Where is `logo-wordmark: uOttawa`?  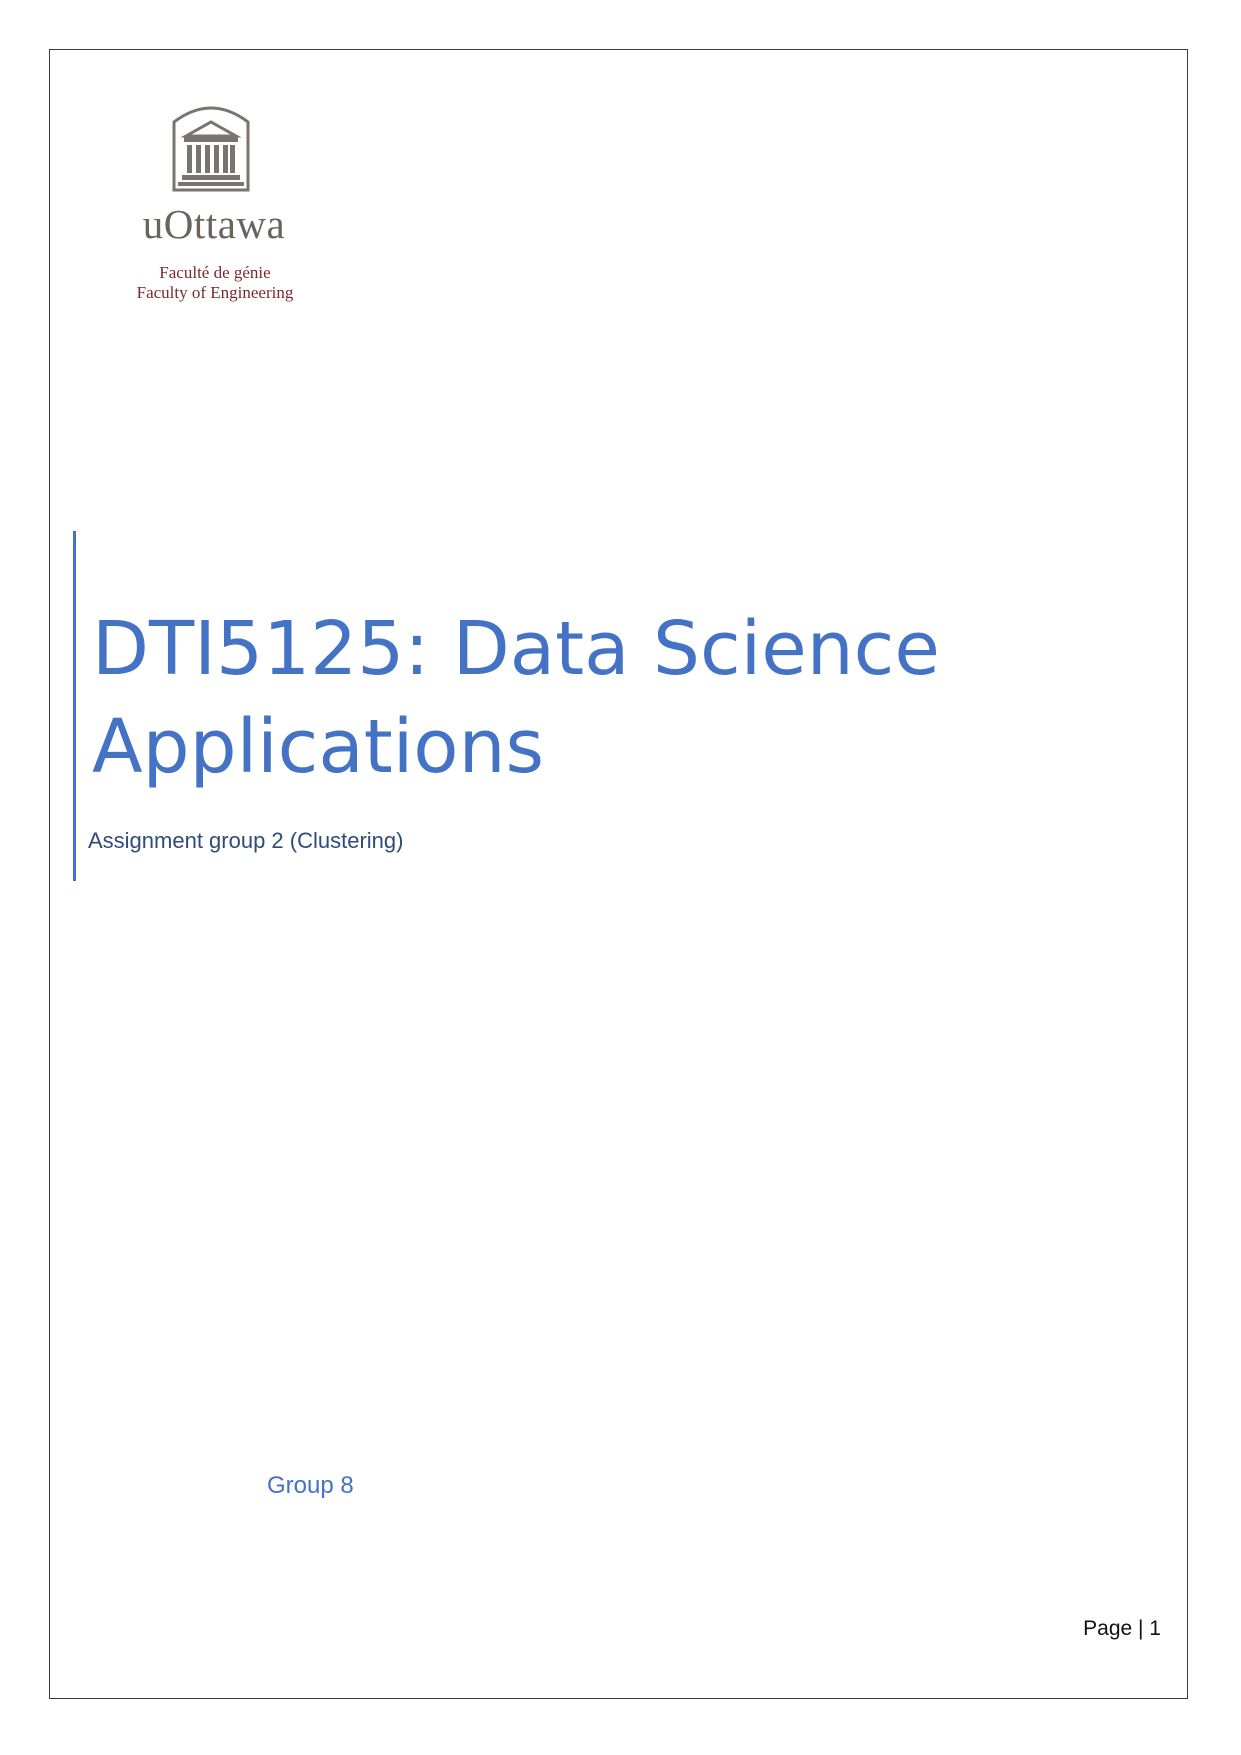 logo-wordmark: uOttawa is located at coordinates (214, 224).